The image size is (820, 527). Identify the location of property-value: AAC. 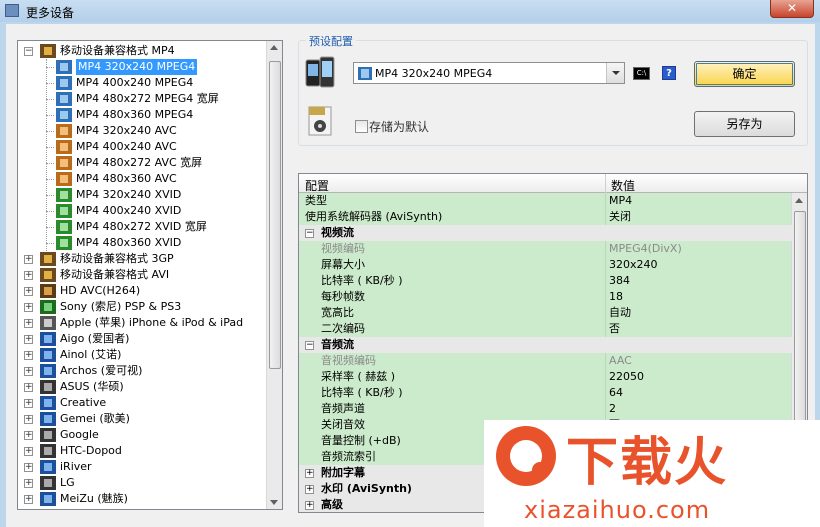
(620, 361).